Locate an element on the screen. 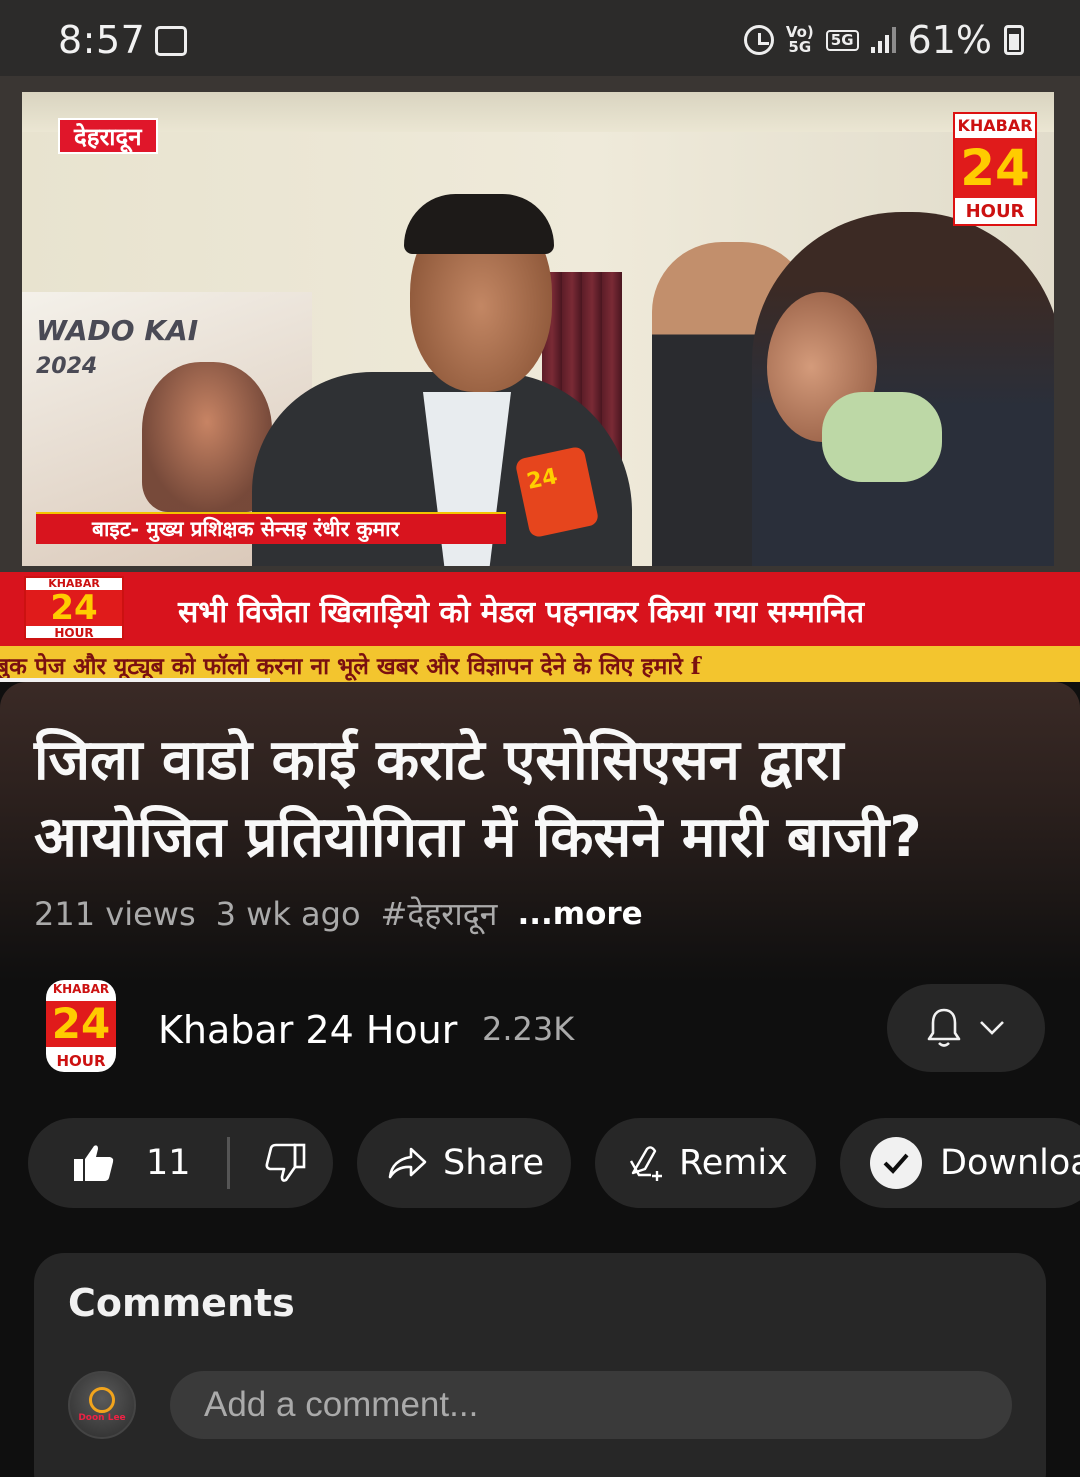 The image size is (1080, 1477). share-icon is located at coordinates (407, 1163).